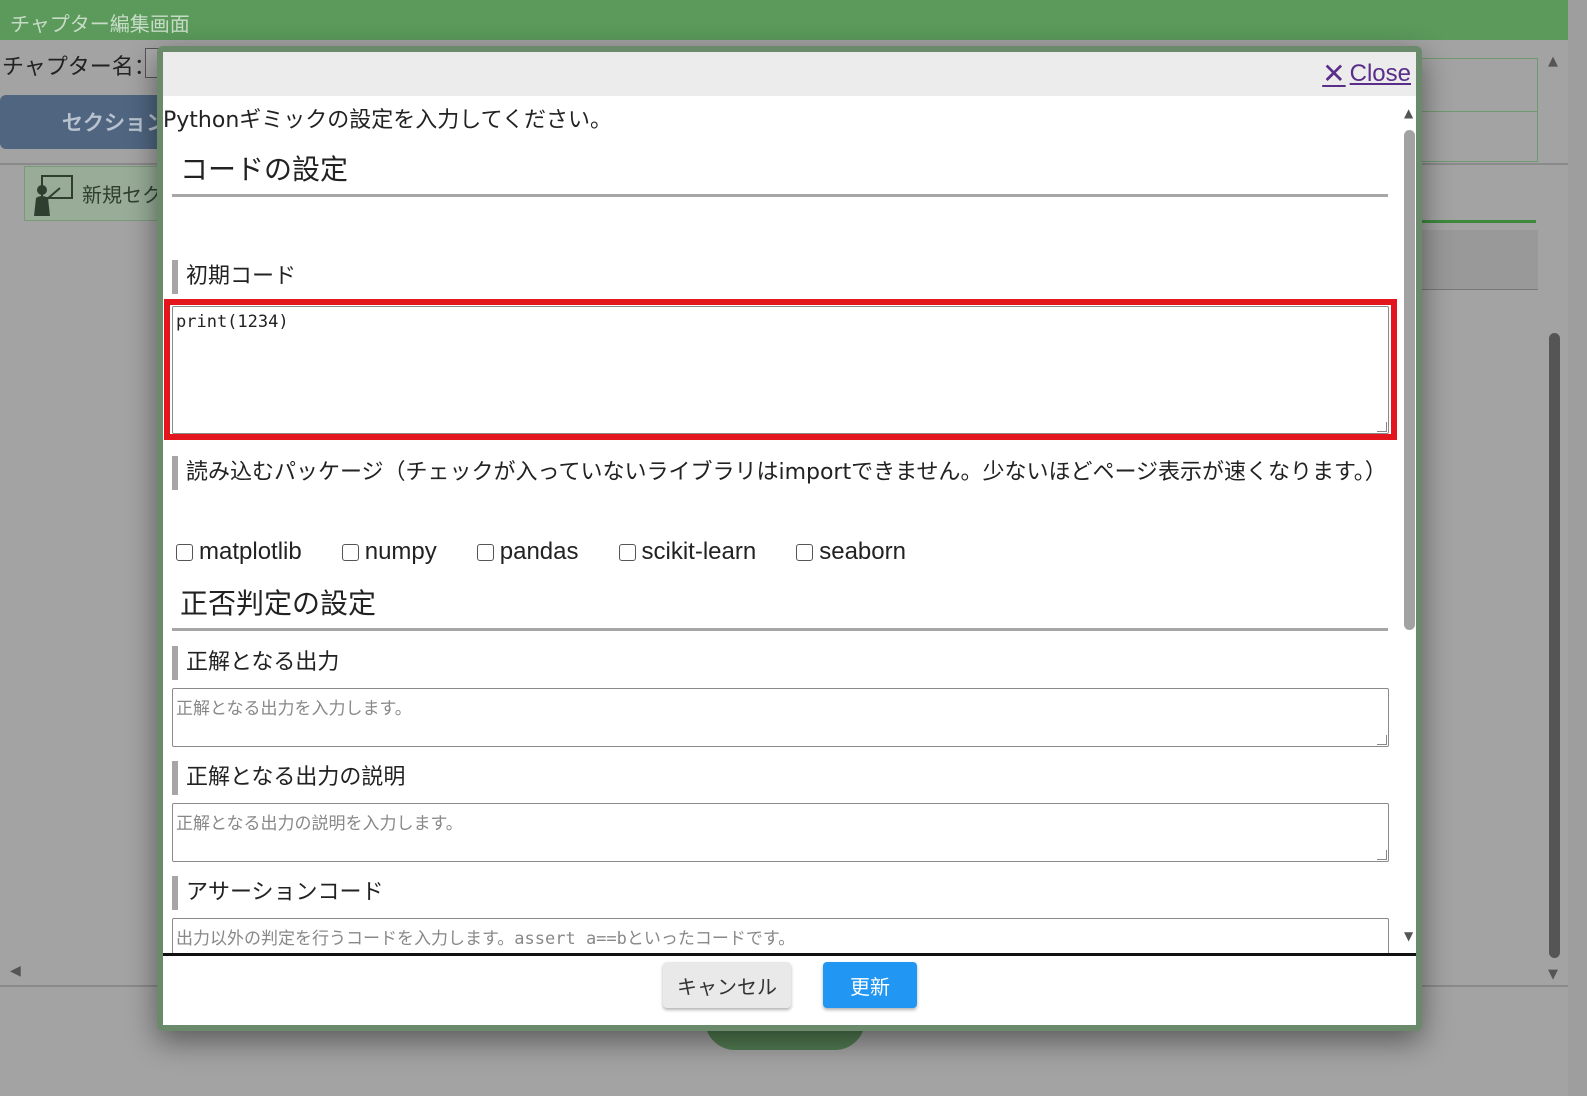  Describe the element at coordinates (15, 971) in the screenshot. I see `scroll-left-arrow-icon: ◀` at that location.